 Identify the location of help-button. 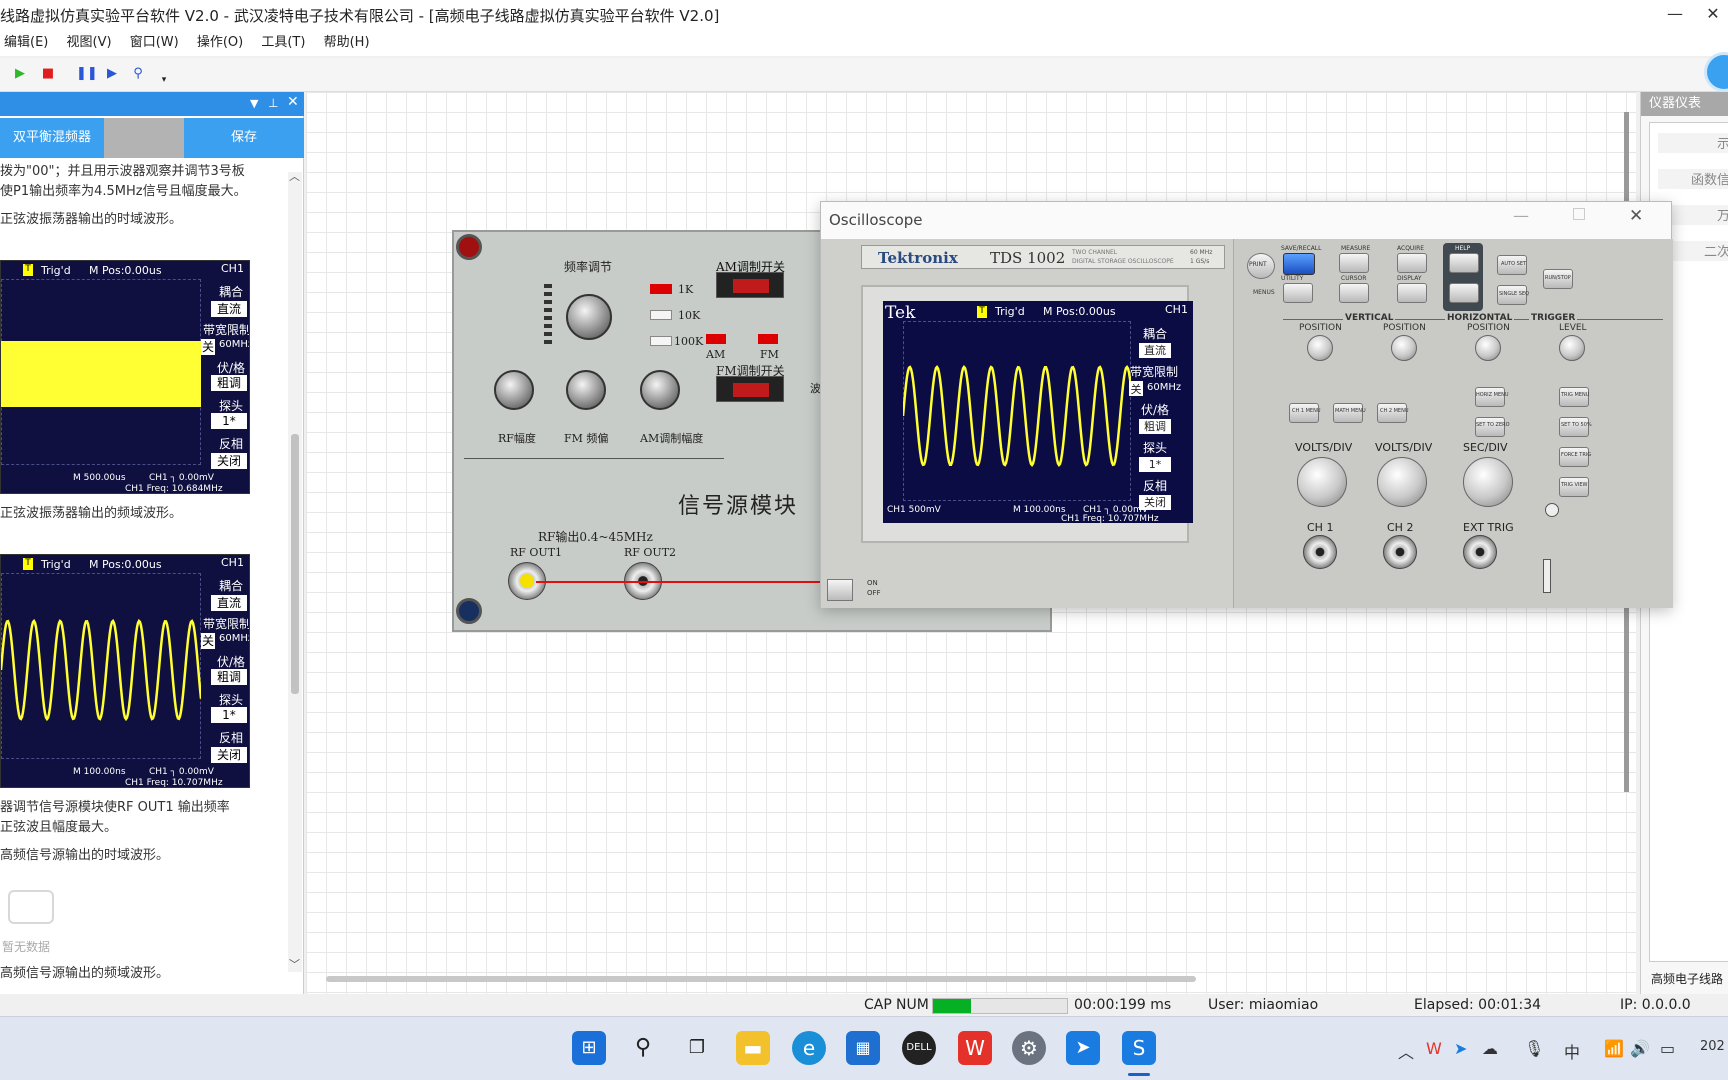
(1464, 263).